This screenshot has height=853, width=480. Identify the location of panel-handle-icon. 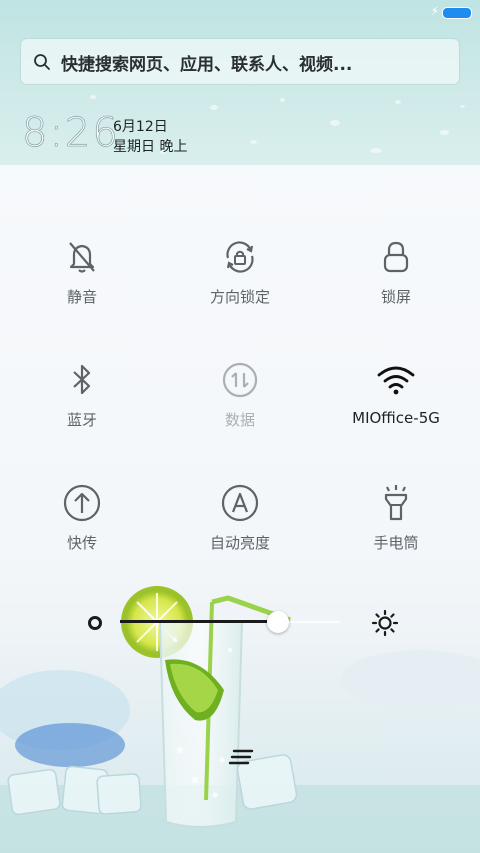
(241, 758).